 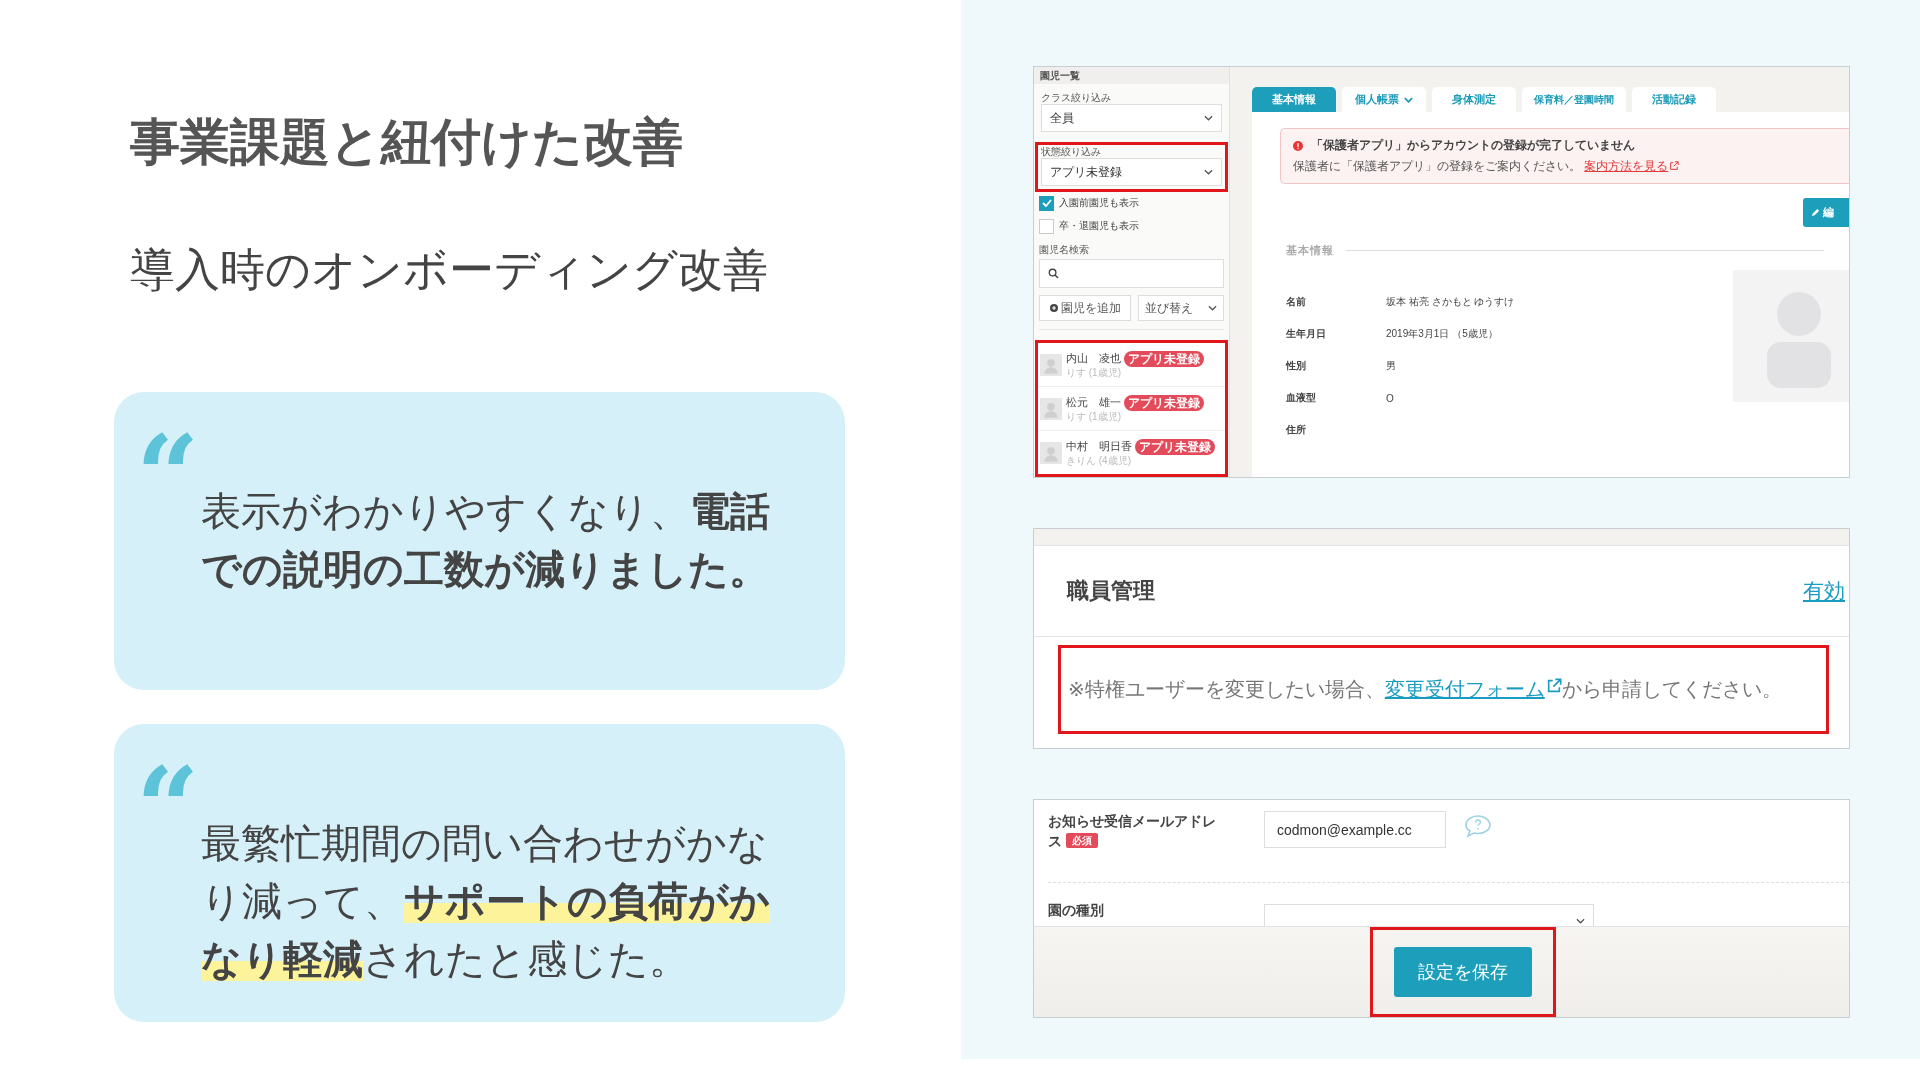 What do you see at coordinates (1826, 212) in the screenshot?
I see `edit-button: 編` at bounding box center [1826, 212].